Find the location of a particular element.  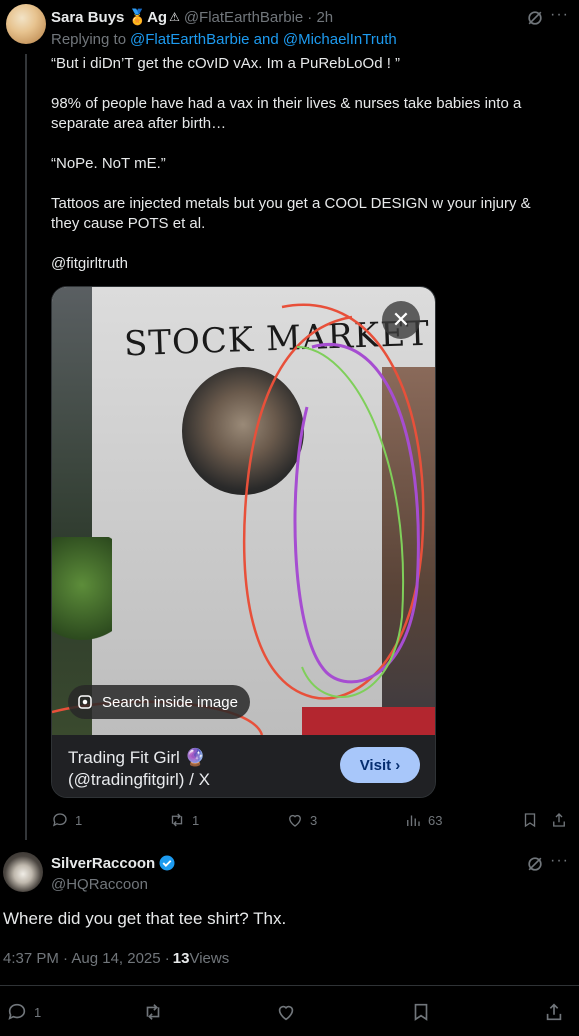

tweet-header: Sara Buys 🏅 Ag ⚠ @FlatEarthBarbie · 2h is located at coordinates (192, 17).